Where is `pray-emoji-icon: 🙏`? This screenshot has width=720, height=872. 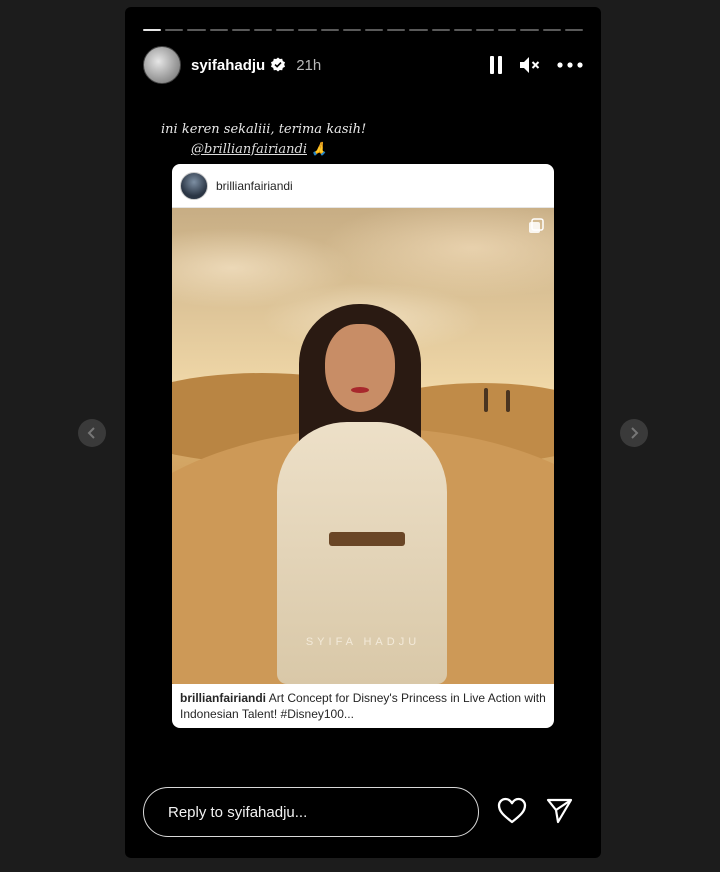 pray-emoji-icon: 🙏 is located at coordinates (319, 149).